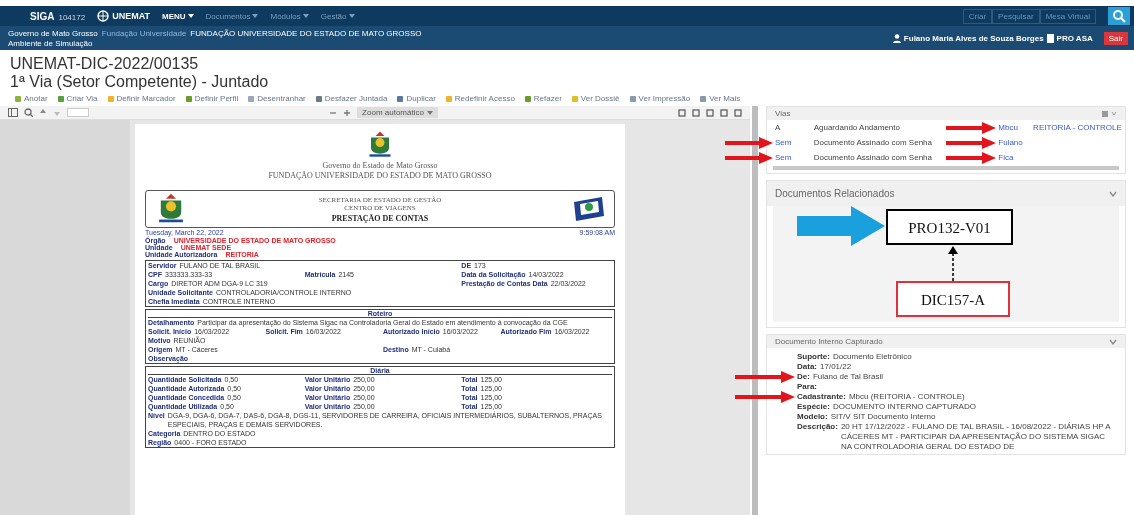 This screenshot has width=1134, height=515. Describe the element at coordinates (1115, 38) in the screenshot. I see `logout-button: Sair` at that location.